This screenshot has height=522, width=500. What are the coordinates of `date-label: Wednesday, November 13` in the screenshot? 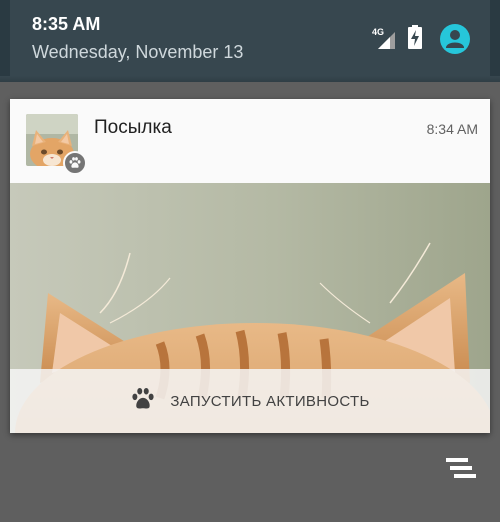 It's located at (137, 52).